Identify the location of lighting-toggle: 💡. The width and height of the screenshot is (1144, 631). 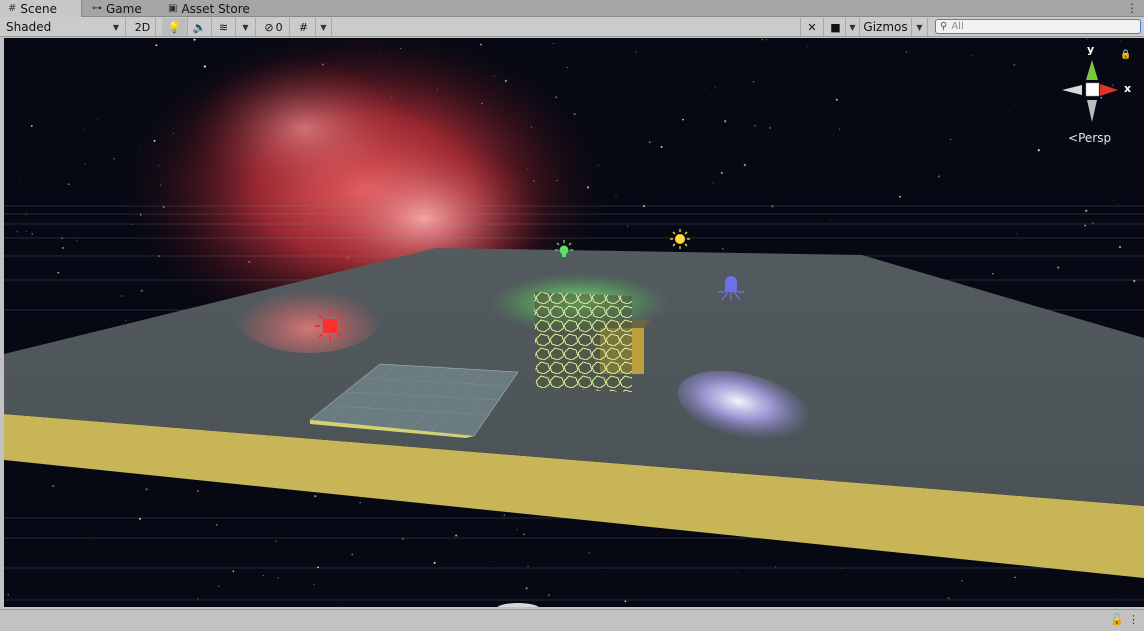
(175, 27).